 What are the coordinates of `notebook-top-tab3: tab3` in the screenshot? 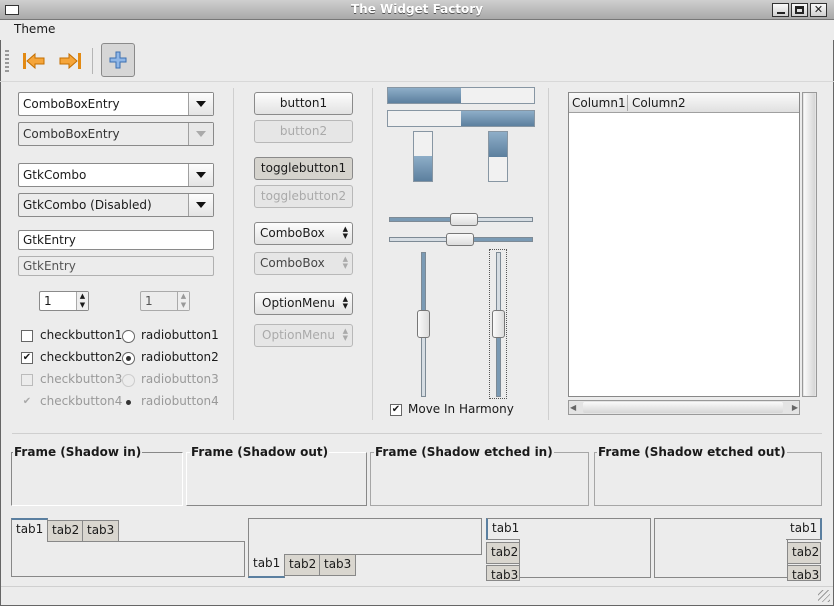 It's located at (101, 531).